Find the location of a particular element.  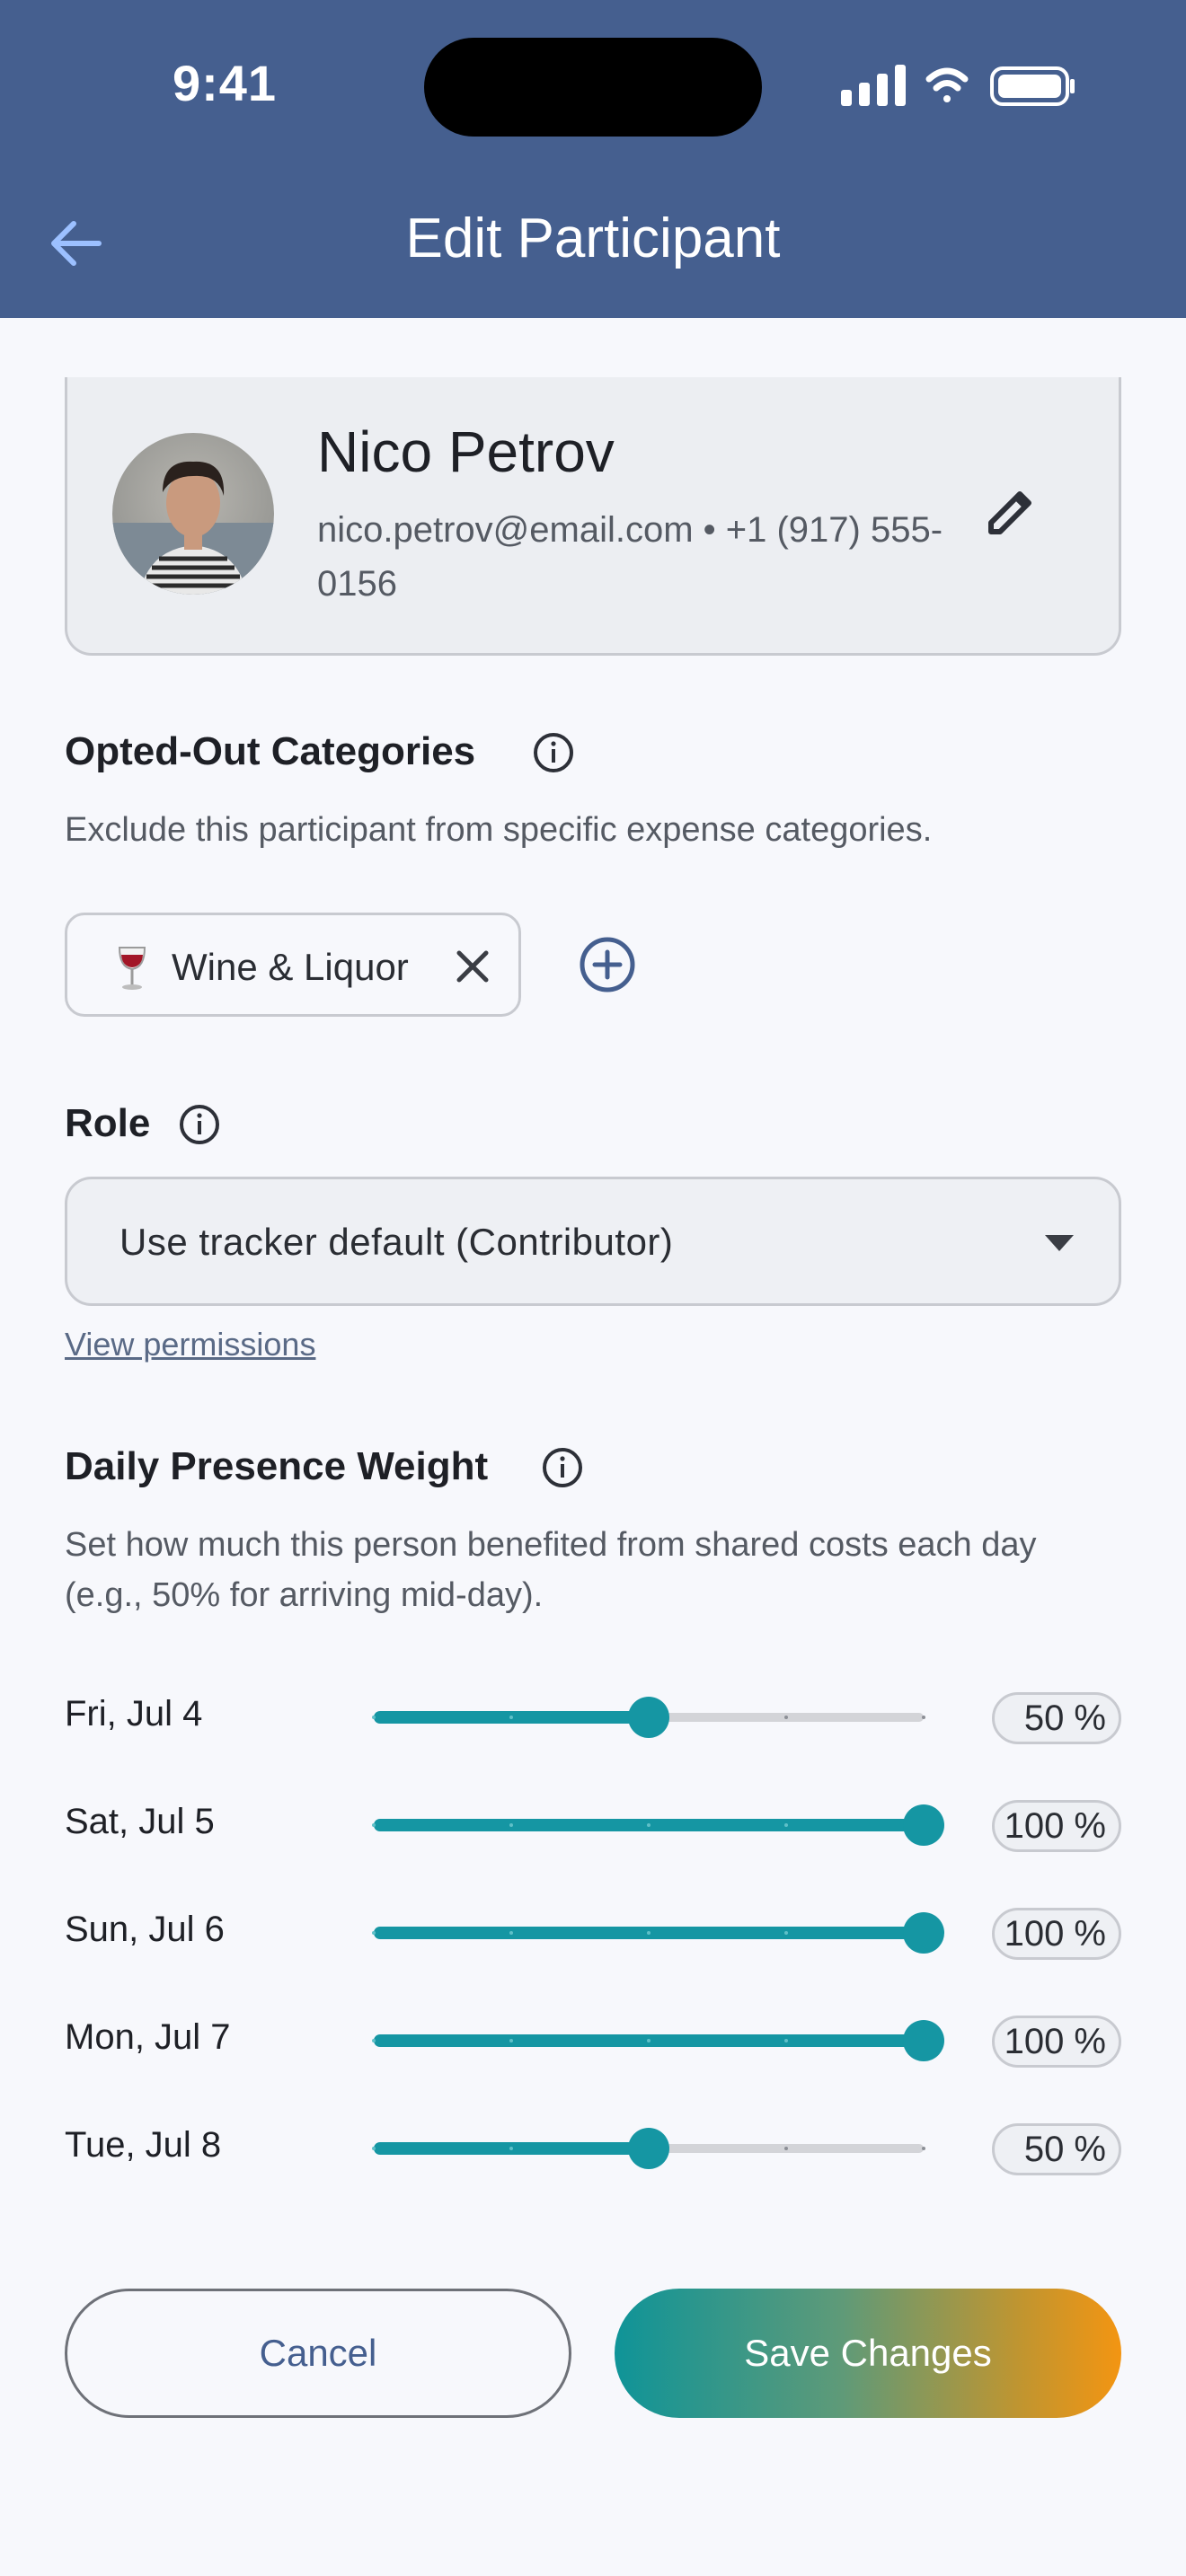

day-label: Tue, Jul 8 is located at coordinates (143, 2145).